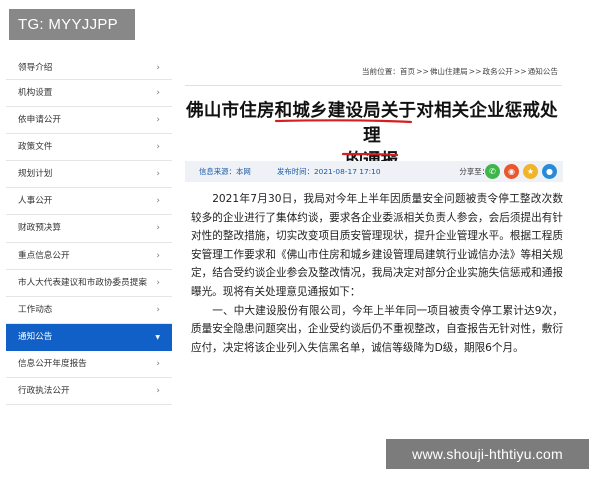  I want to click on article-meta-bar: 信息来源：本网 发布时间：2021-08-17 17:10 分享至： ✆ ◉ ★ ●, so click(374, 171).